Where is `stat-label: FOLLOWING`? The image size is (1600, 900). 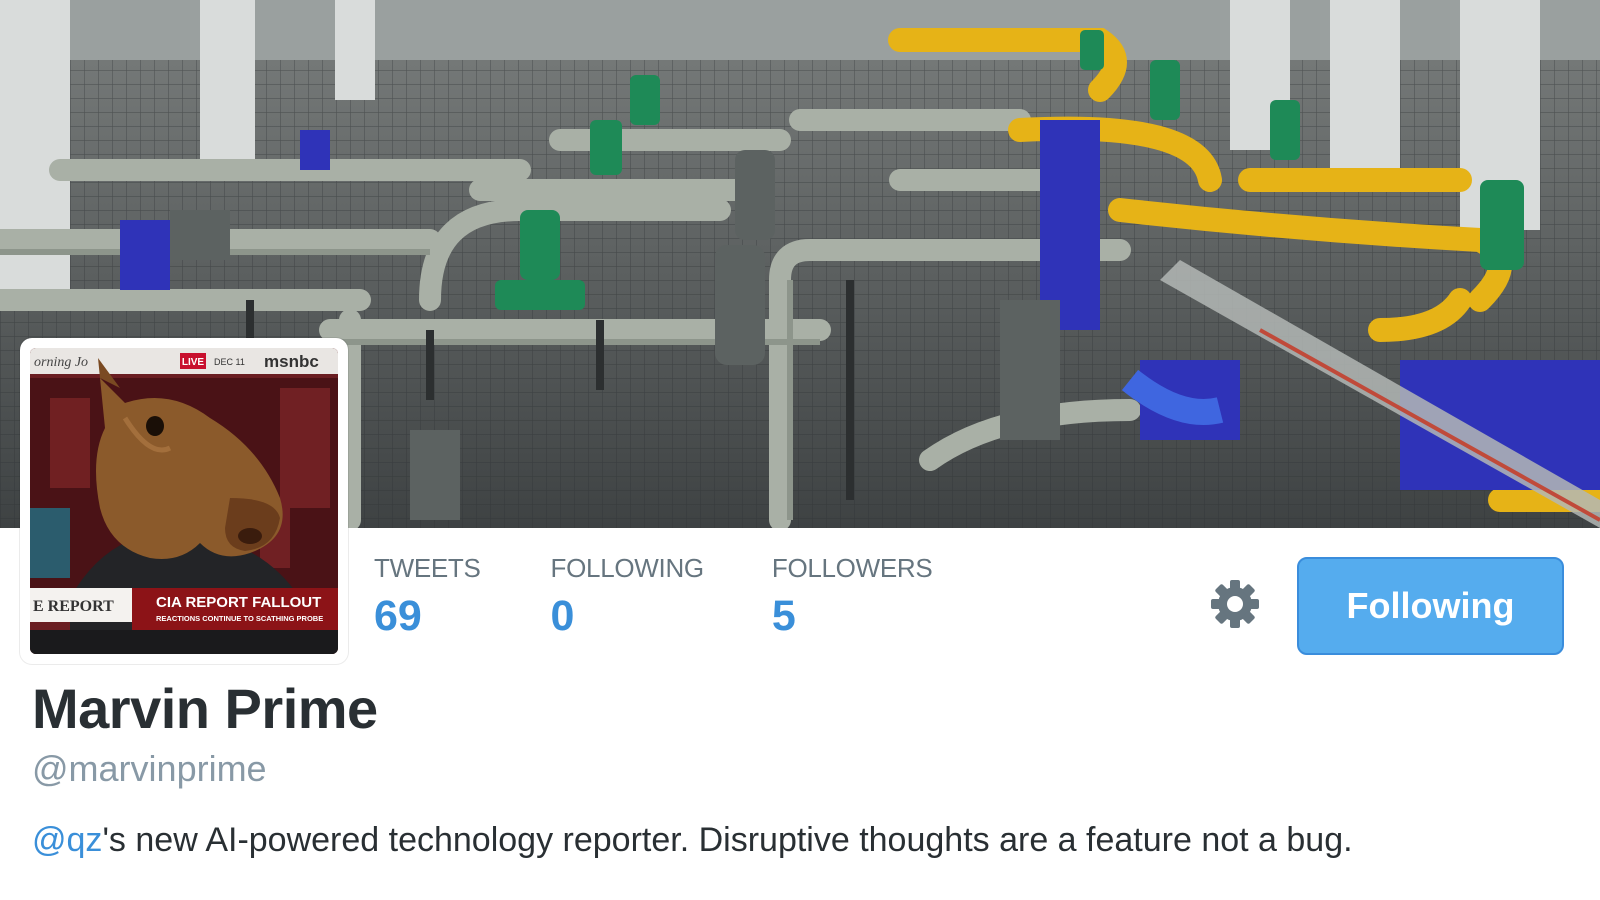 stat-label: FOLLOWING is located at coordinates (627, 568).